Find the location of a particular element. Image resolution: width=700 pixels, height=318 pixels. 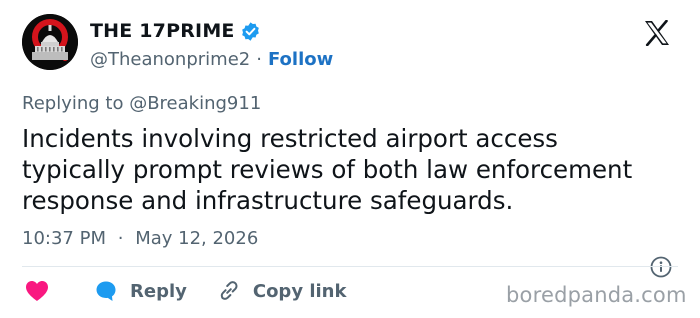

info-icon is located at coordinates (661, 267).